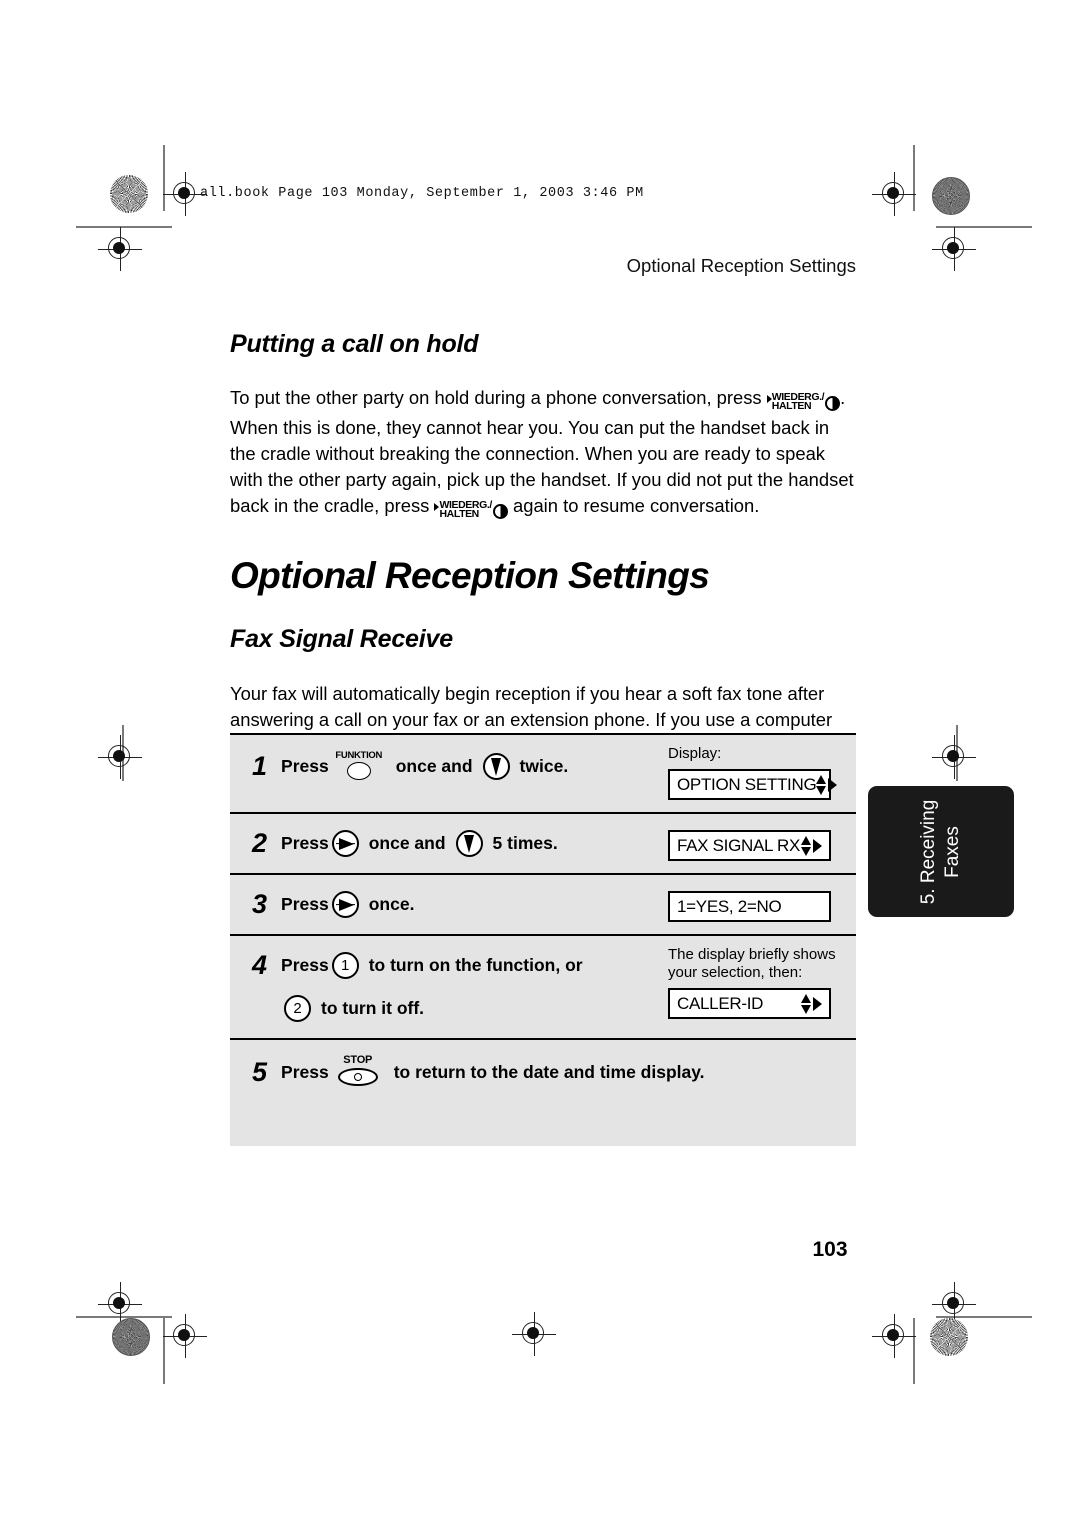 This screenshot has width=1080, height=1528. I want to click on lcd-display-text: FAX SIGNAL RX, so click(739, 845).